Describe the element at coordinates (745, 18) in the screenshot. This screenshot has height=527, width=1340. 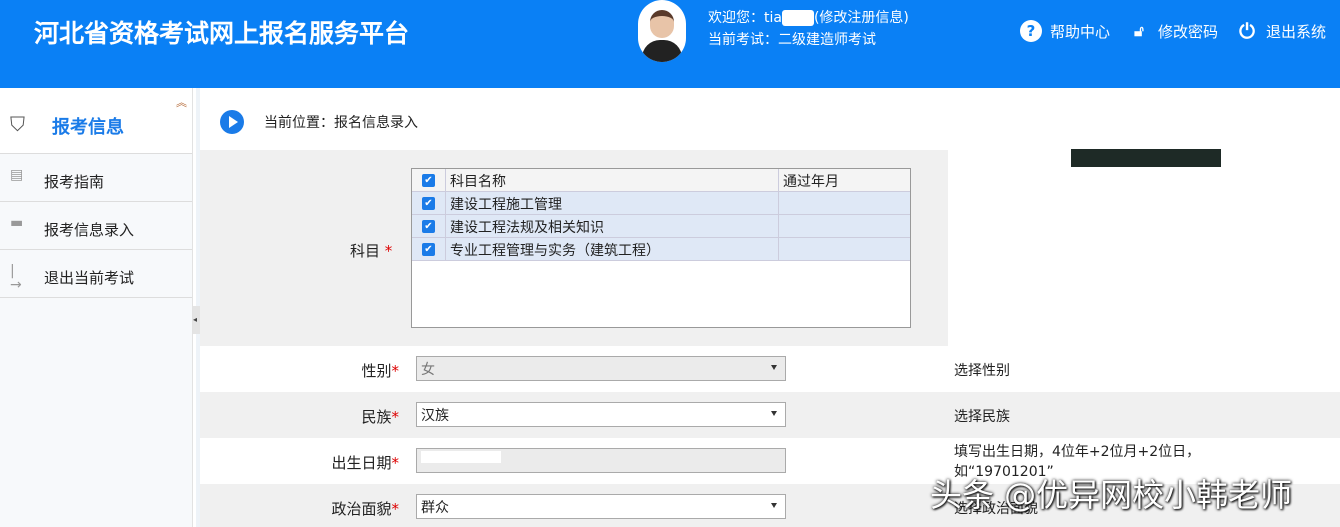
I see `welcome-text: 欢迎您：tia` at that location.